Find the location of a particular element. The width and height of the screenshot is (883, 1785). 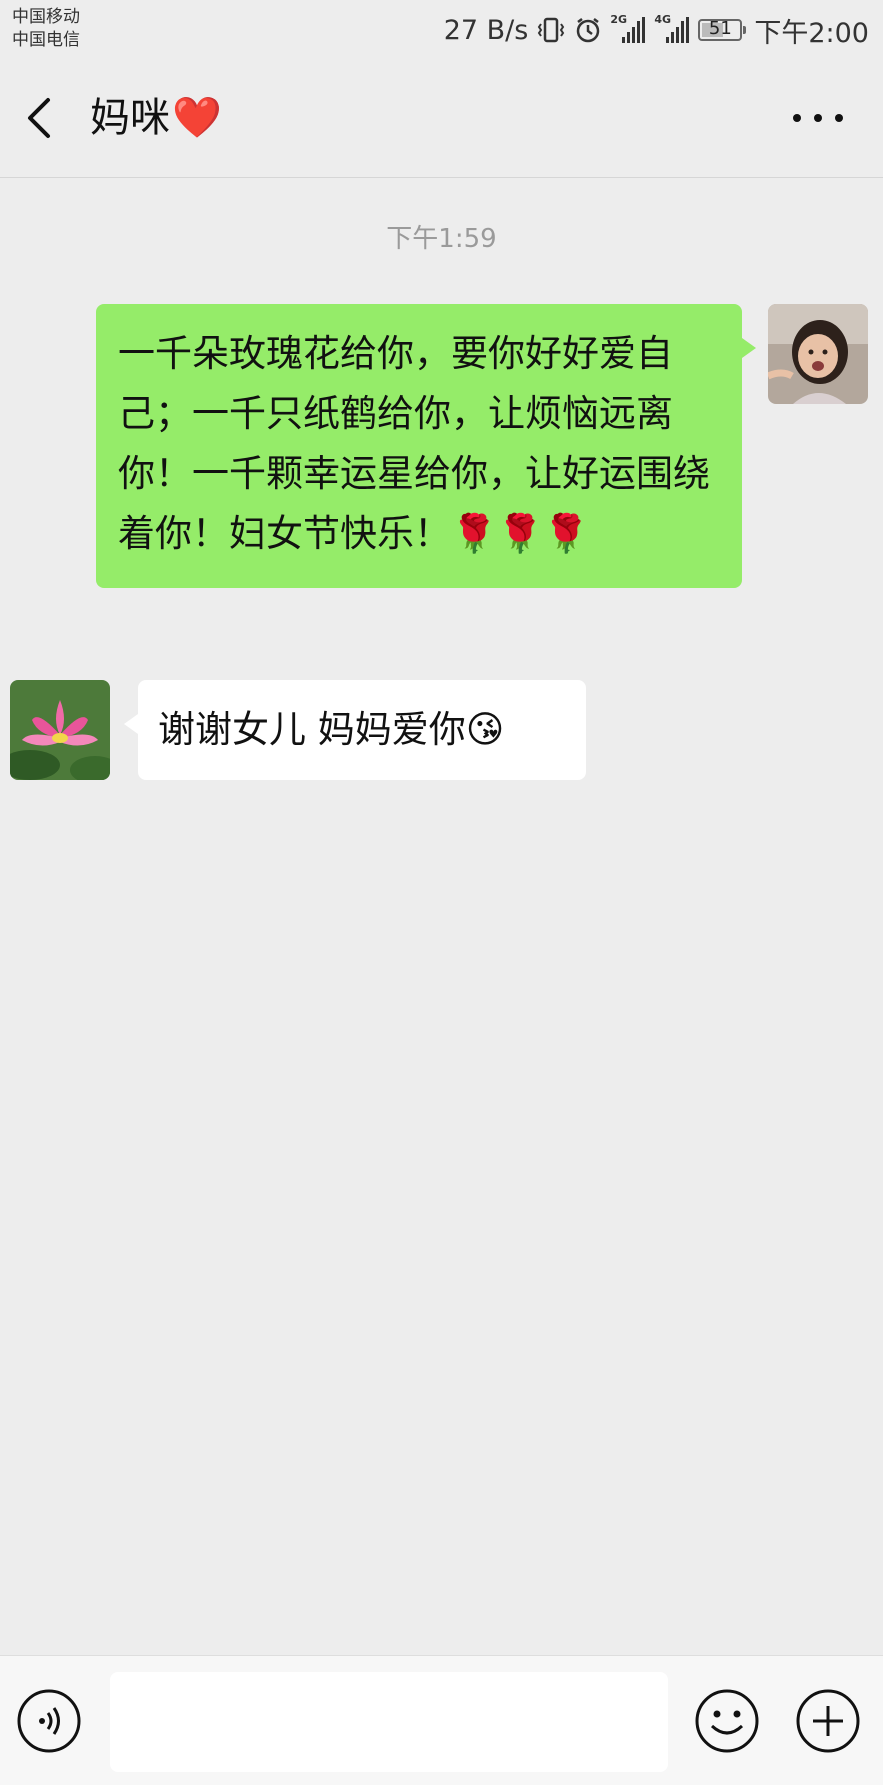

message-input is located at coordinates (389, 1722).